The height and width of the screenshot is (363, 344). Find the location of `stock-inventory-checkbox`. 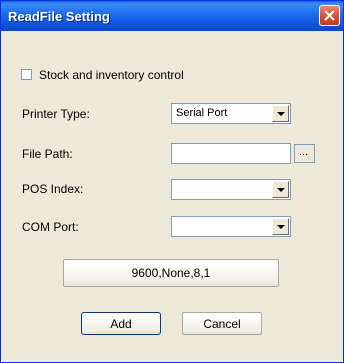

stock-inventory-checkbox is located at coordinates (26, 74).